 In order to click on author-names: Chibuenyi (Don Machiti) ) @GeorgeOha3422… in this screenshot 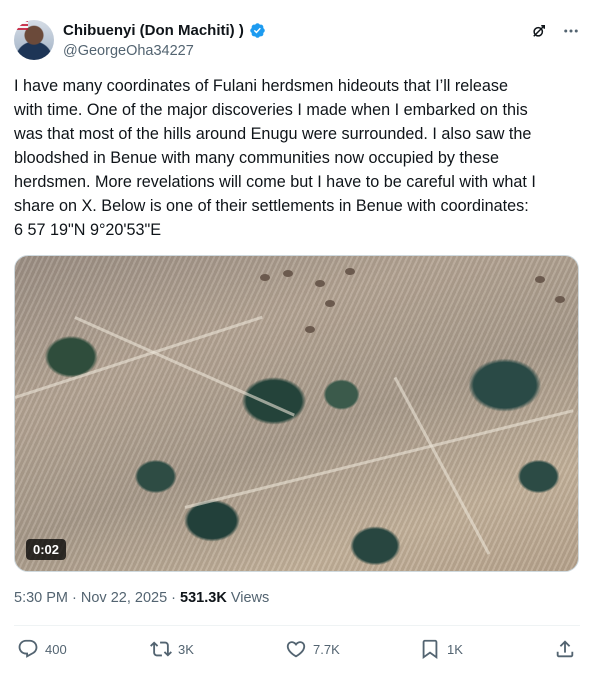, I will do `click(164, 39)`.